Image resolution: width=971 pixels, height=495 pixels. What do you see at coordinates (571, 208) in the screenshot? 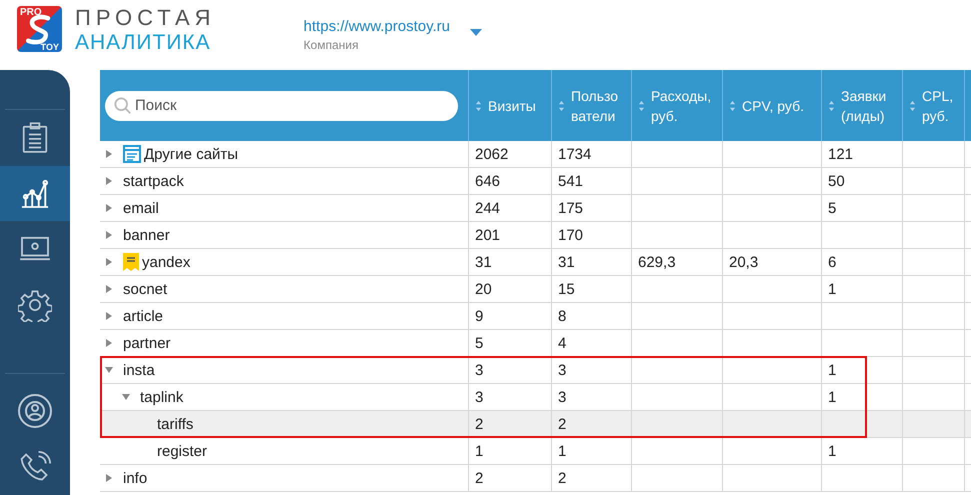
I see `table-cell: 175` at bounding box center [571, 208].